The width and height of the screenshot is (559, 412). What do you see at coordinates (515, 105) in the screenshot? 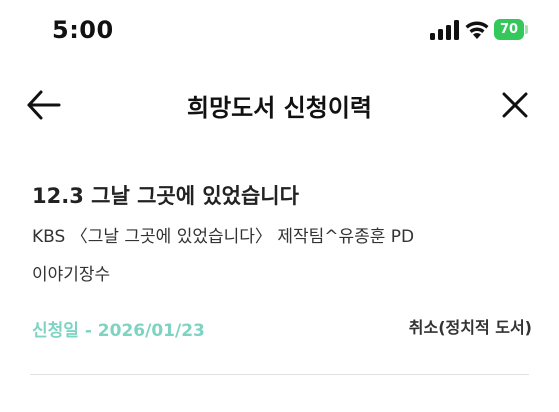
I see `close-icon` at bounding box center [515, 105].